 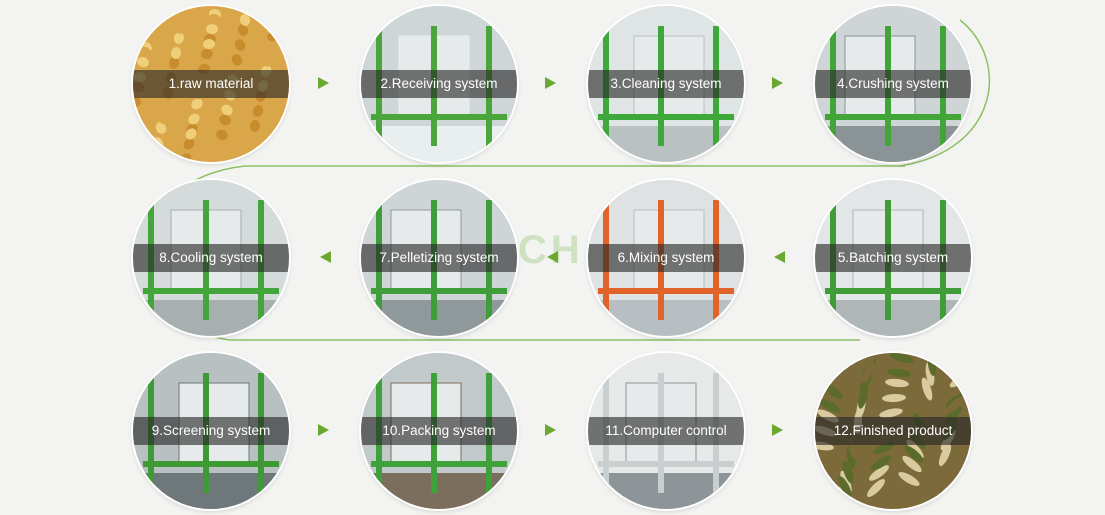 I want to click on step-label: 7.Pelletizing system, so click(x=439, y=257).